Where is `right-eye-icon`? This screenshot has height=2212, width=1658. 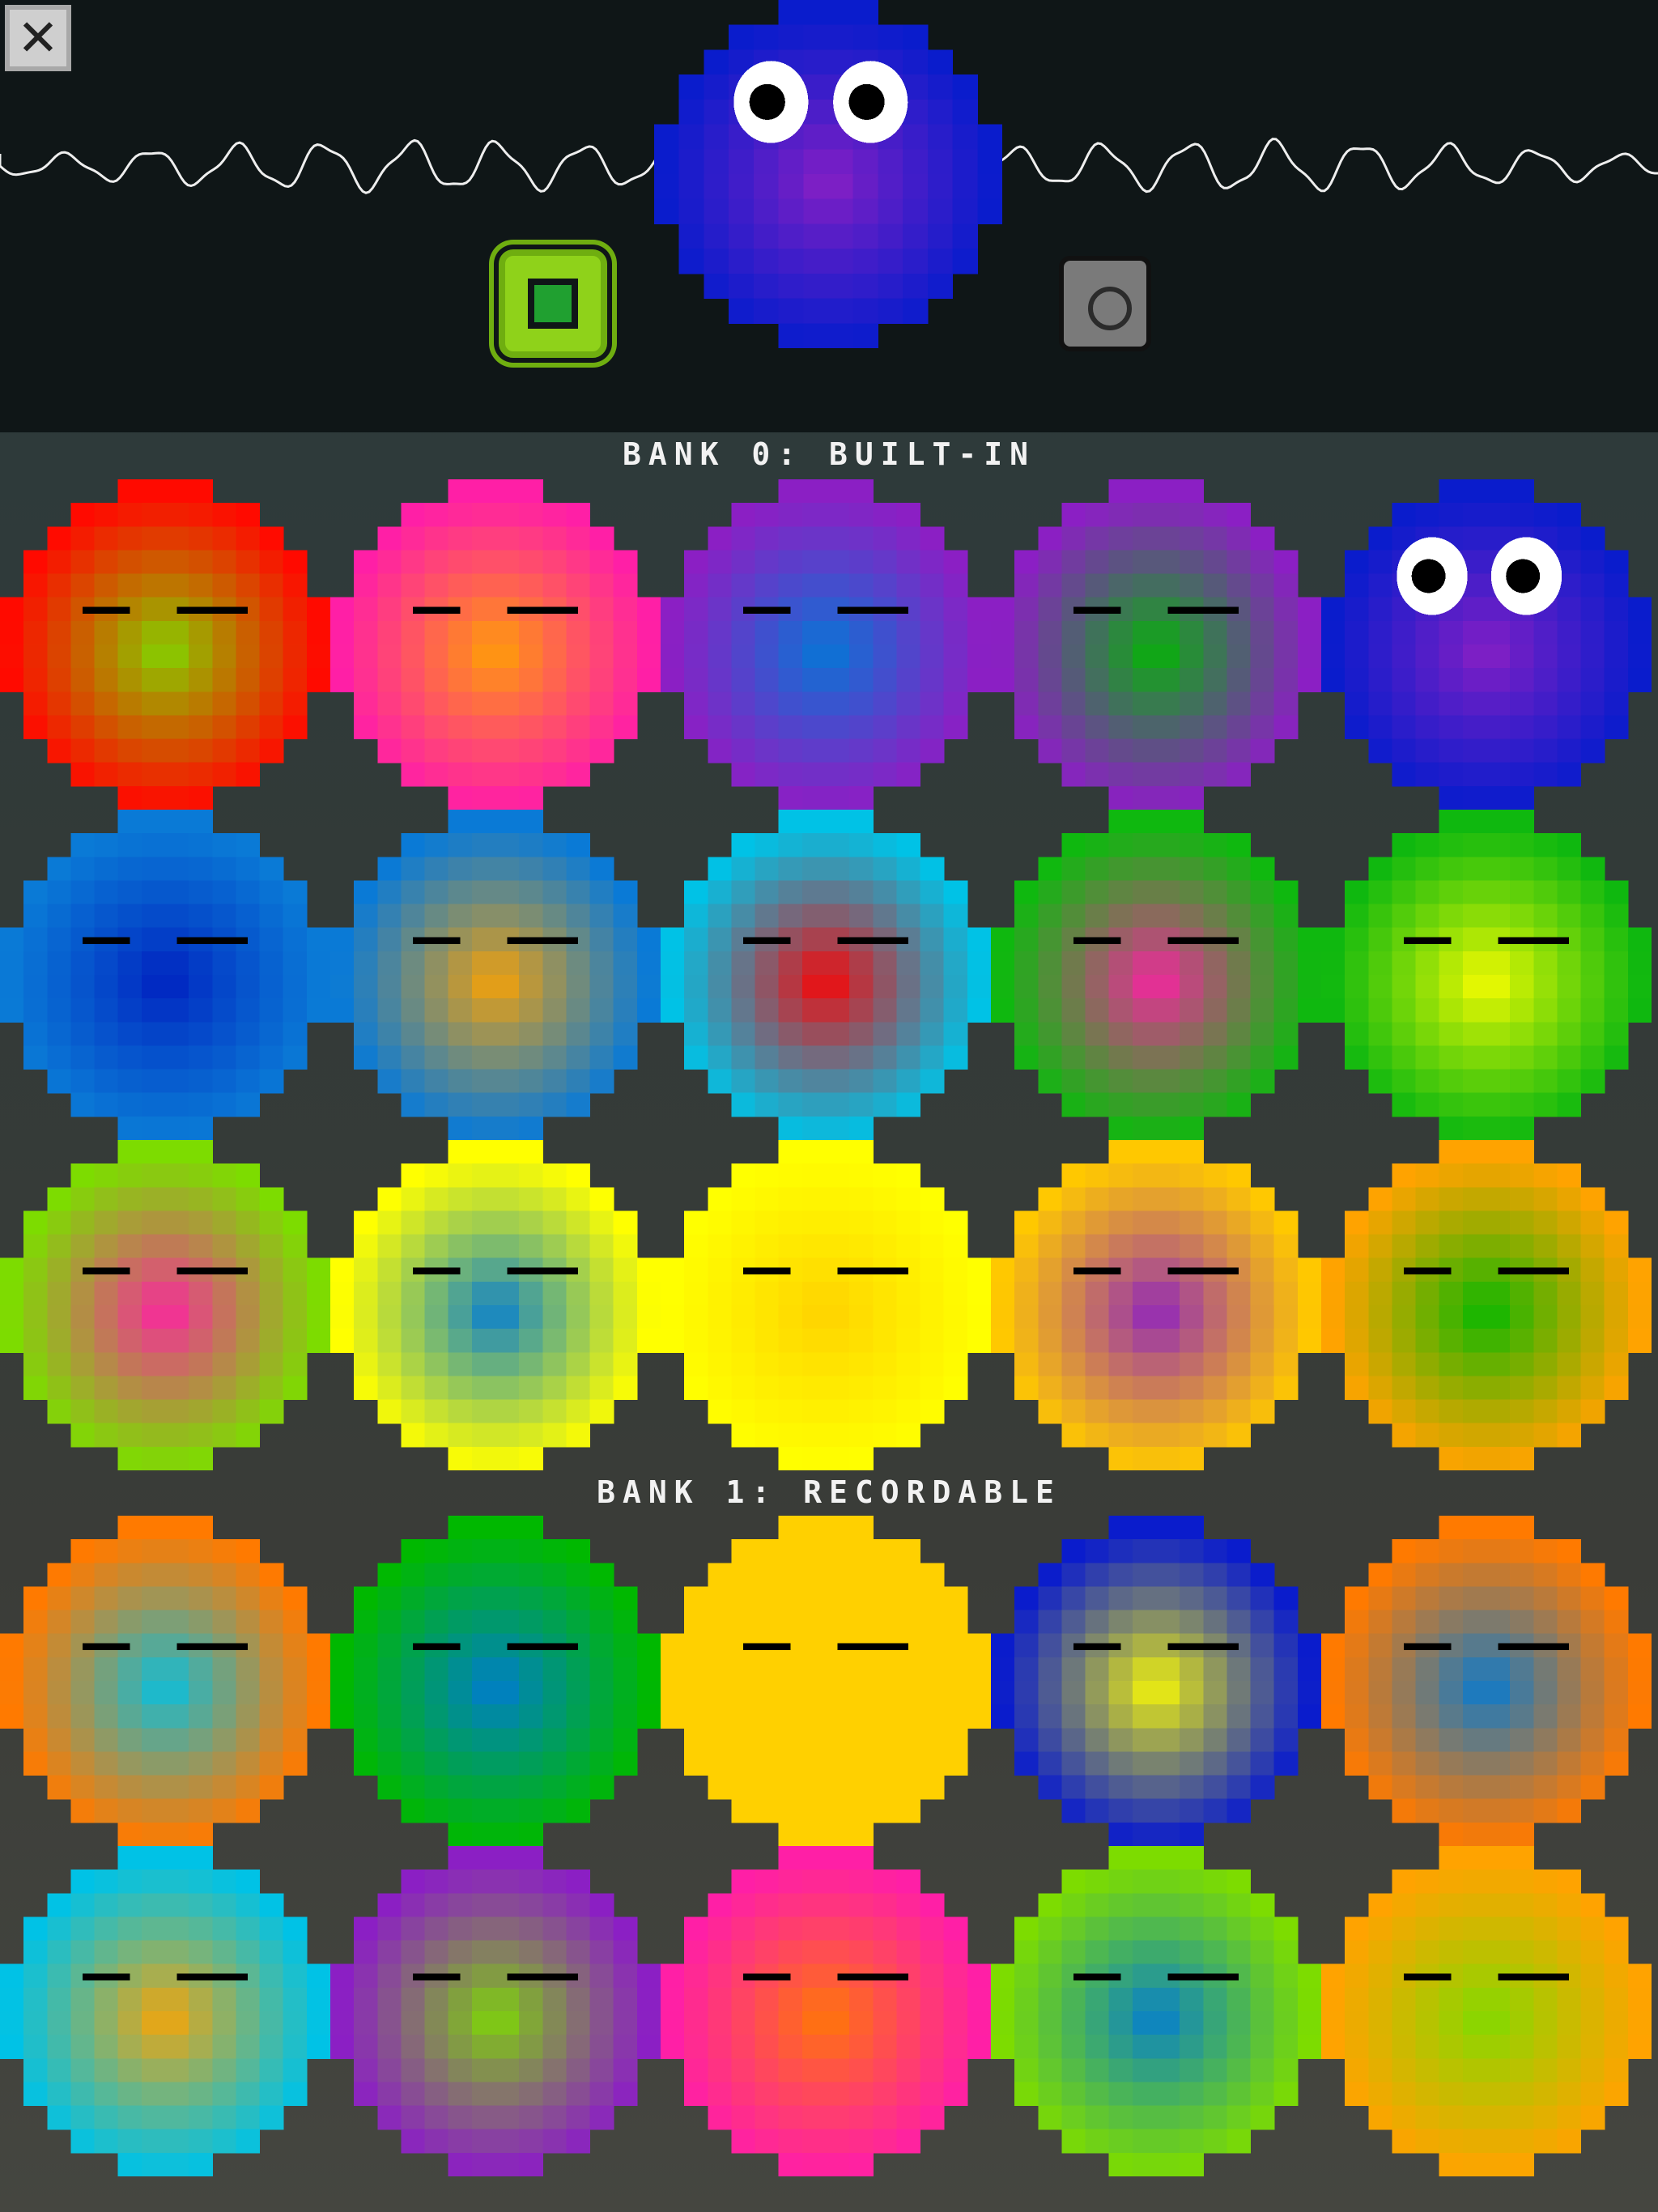 right-eye-icon is located at coordinates (1526, 576).